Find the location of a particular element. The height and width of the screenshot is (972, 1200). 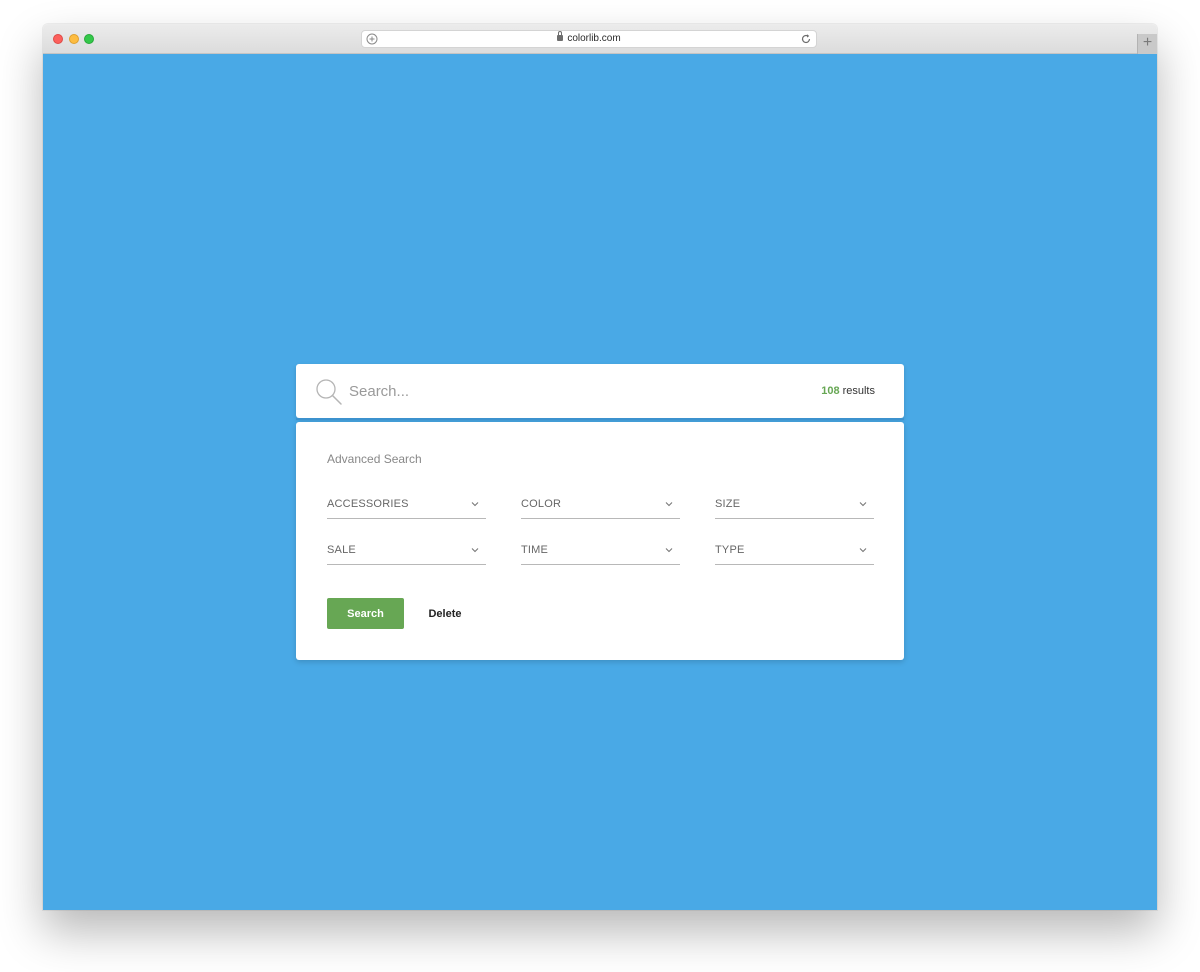

minimize-window-icon is located at coordinates (74, 39).